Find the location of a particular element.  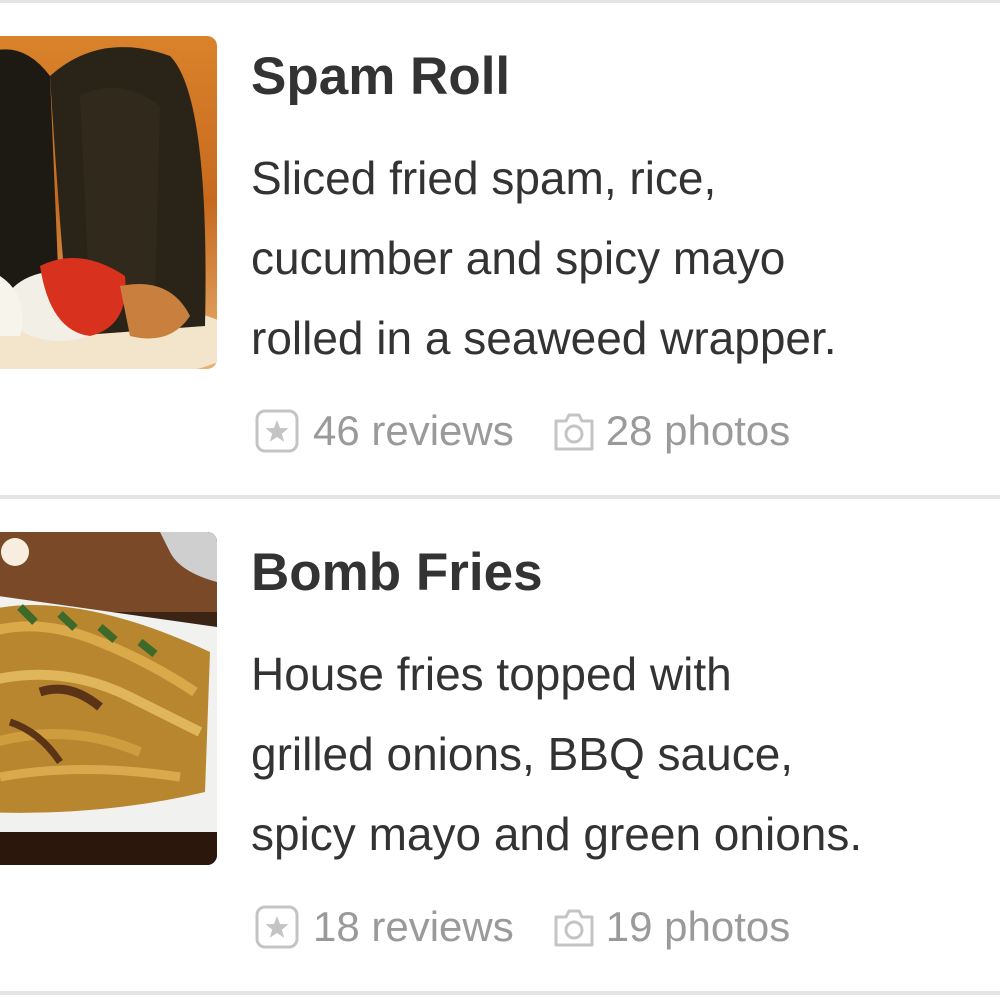

item-title: Spam Roll is located at coordinates (380, 77).